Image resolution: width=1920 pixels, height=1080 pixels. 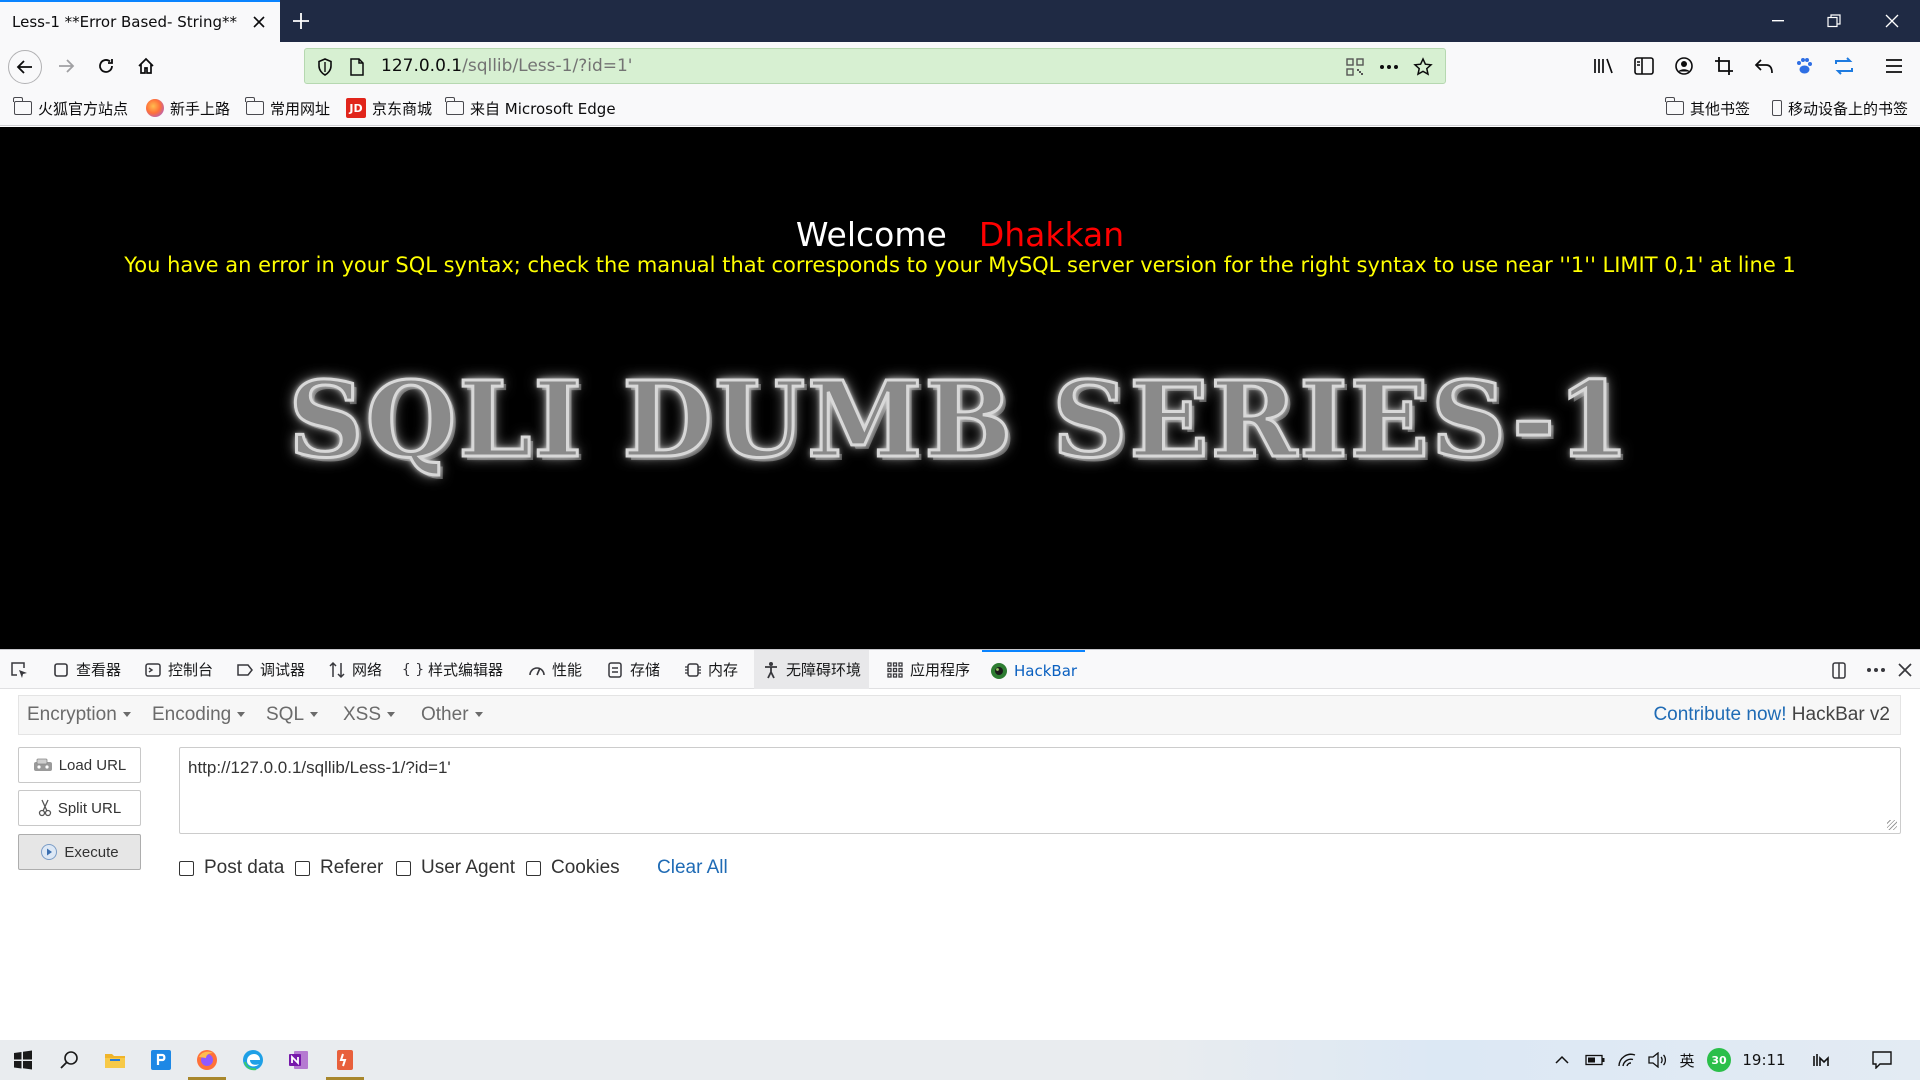 I want to click on search-button, so click(x=69, y=1060).